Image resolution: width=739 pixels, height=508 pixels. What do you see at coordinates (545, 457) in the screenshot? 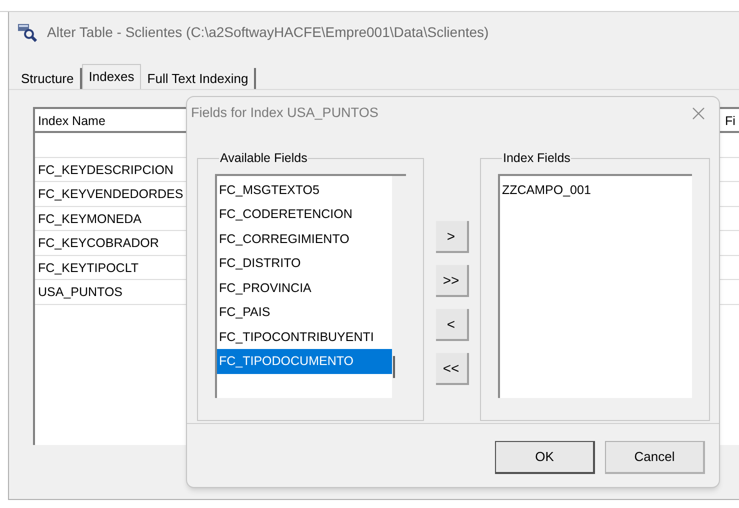
I see `dialog-button: OK` at bounding box center [545, 457].